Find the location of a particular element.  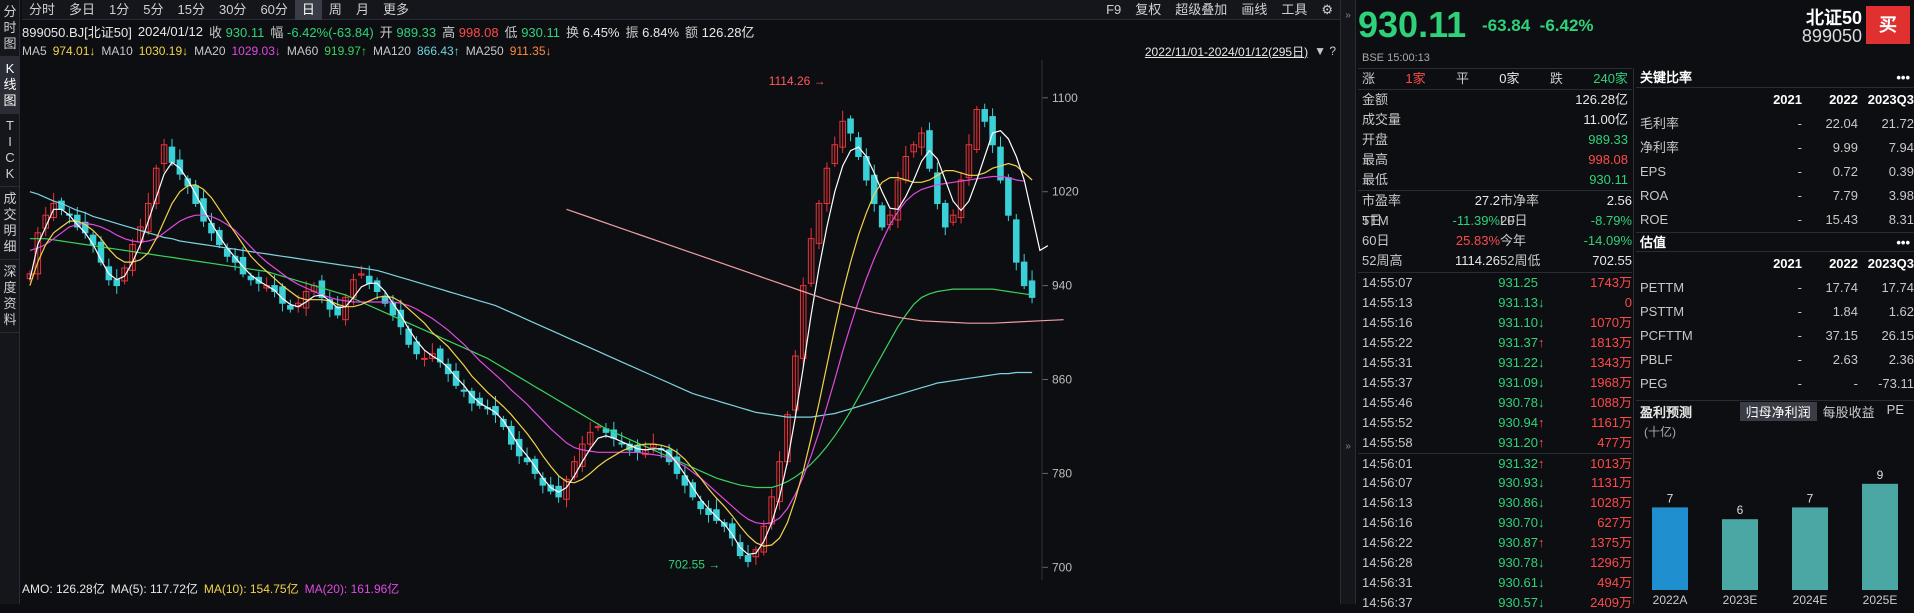

period-tab-2: 1分 is located at coordinates (119, 10).